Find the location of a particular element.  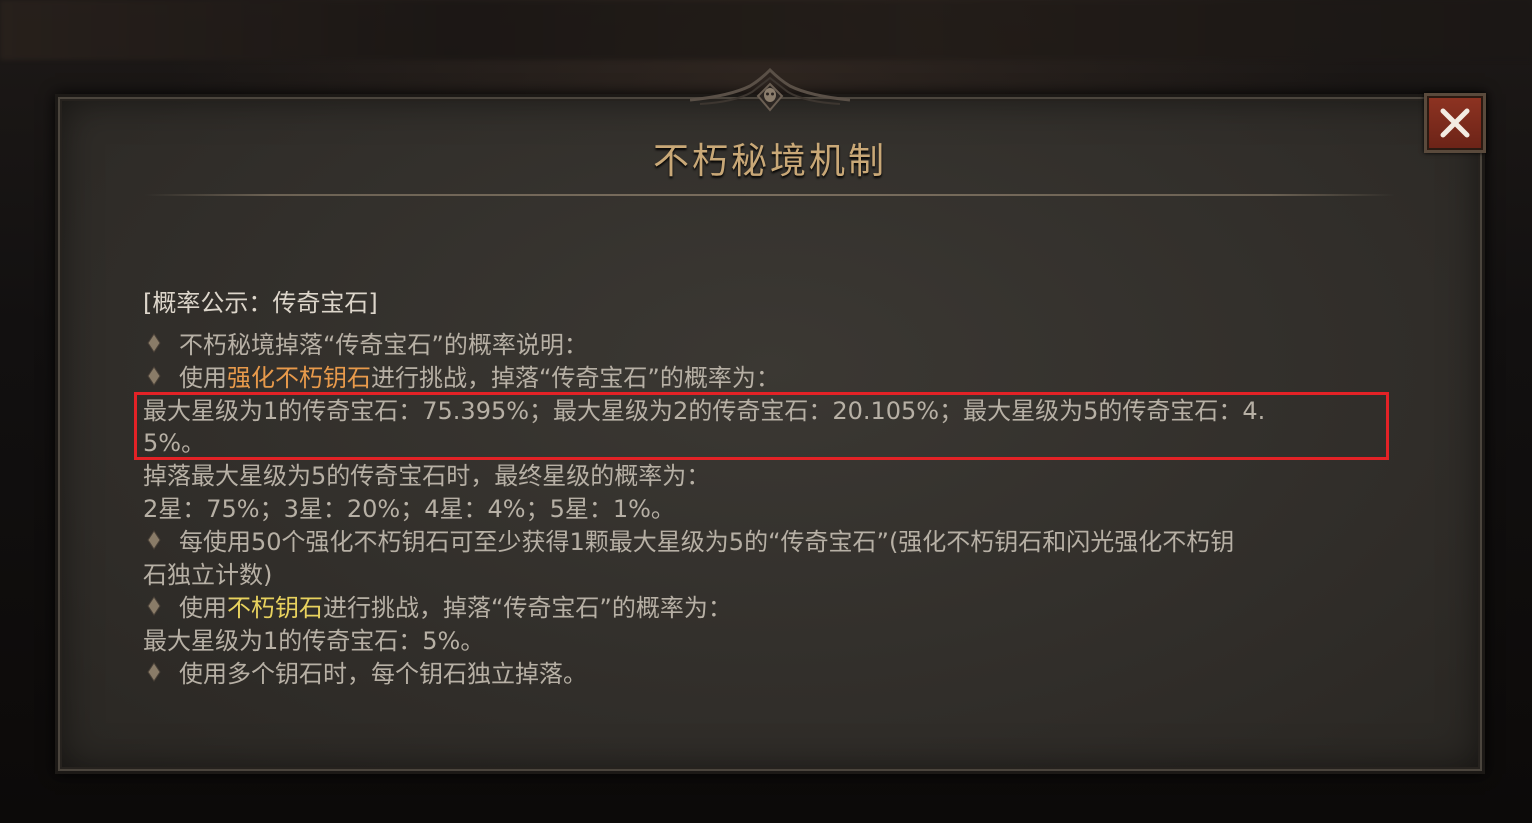

star-rates: 2星：75%；3星：20%；4星：4%；5星：1%。 is located at coordinates (409, 509).